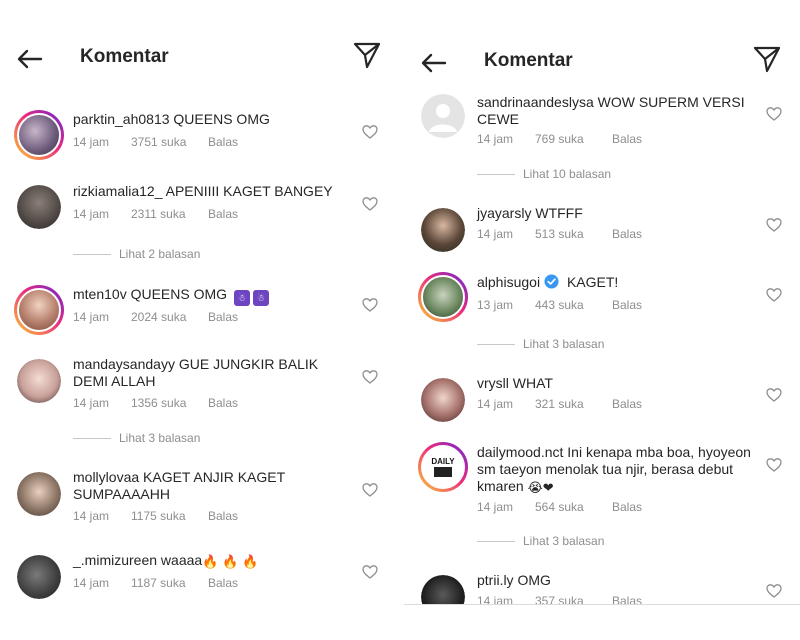 This screenshot has width=800, height=640. I want to click on comment-username: rizkiamalia12_, so click(117, 191).